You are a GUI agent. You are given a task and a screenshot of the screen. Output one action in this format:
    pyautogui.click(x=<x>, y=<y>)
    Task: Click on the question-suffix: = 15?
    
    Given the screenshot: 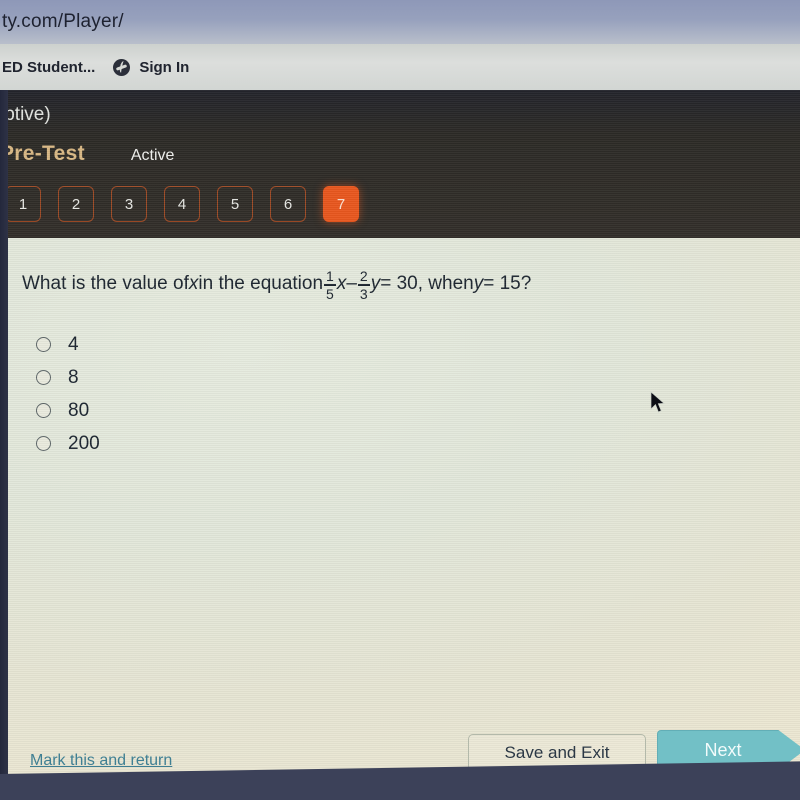 What is the action you would take?
    pyautogui.click(x=507, y=284)
    